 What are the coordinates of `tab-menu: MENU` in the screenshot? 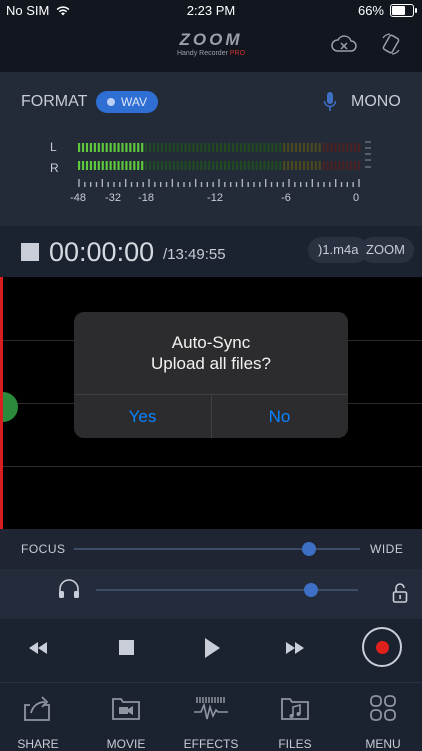 It's located at (381, 722).